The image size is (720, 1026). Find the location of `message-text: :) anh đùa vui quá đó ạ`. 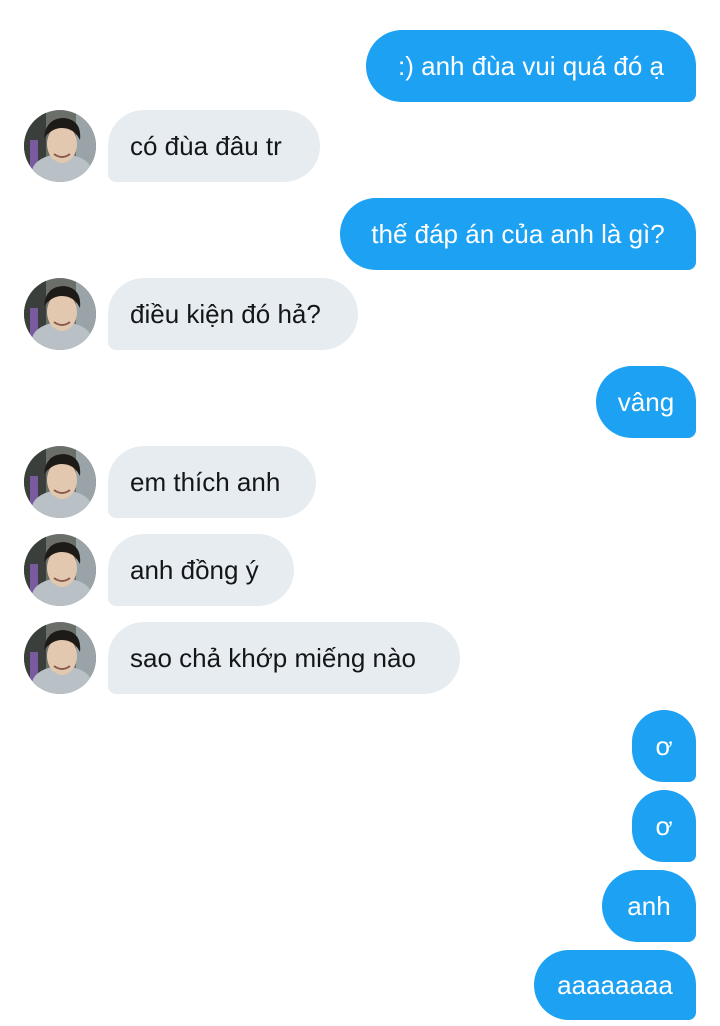

message-text: :) anh đùa vui quá đó ạ is located at coordinates (531, 66).